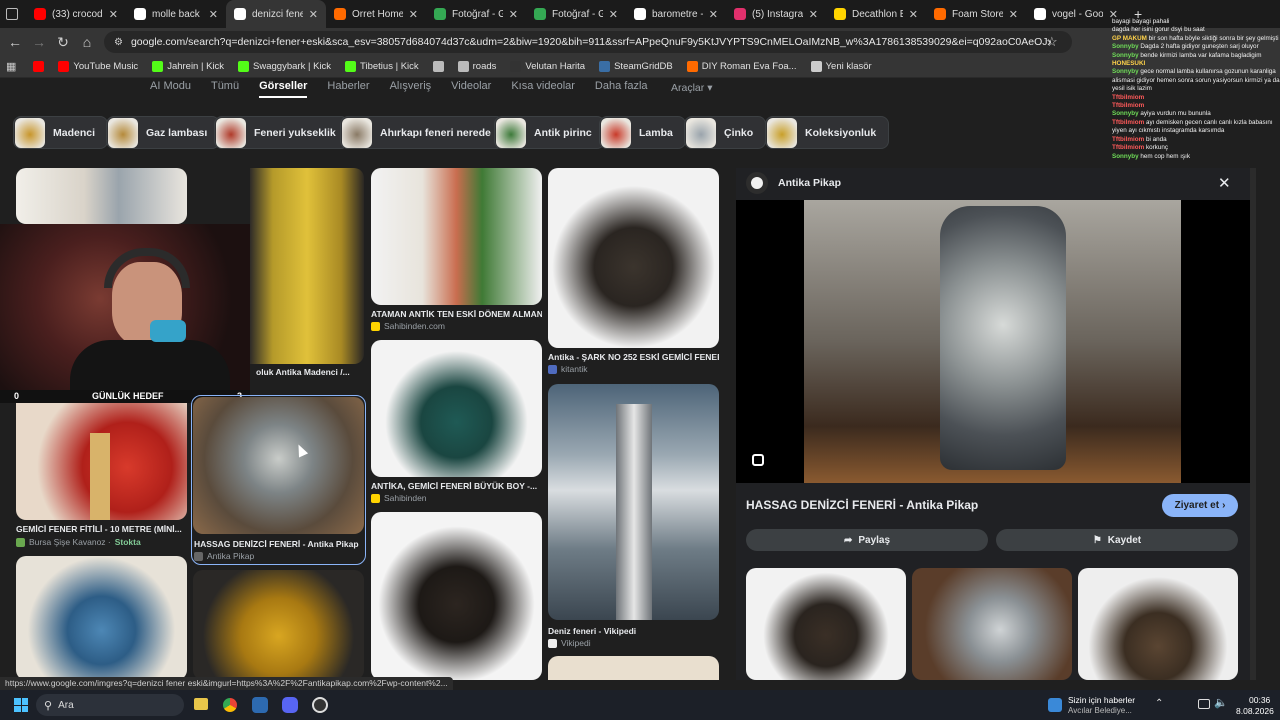  Describe the element at coordinates (12, 14) in the screenshot. I see `tab-list-icon` at that location.